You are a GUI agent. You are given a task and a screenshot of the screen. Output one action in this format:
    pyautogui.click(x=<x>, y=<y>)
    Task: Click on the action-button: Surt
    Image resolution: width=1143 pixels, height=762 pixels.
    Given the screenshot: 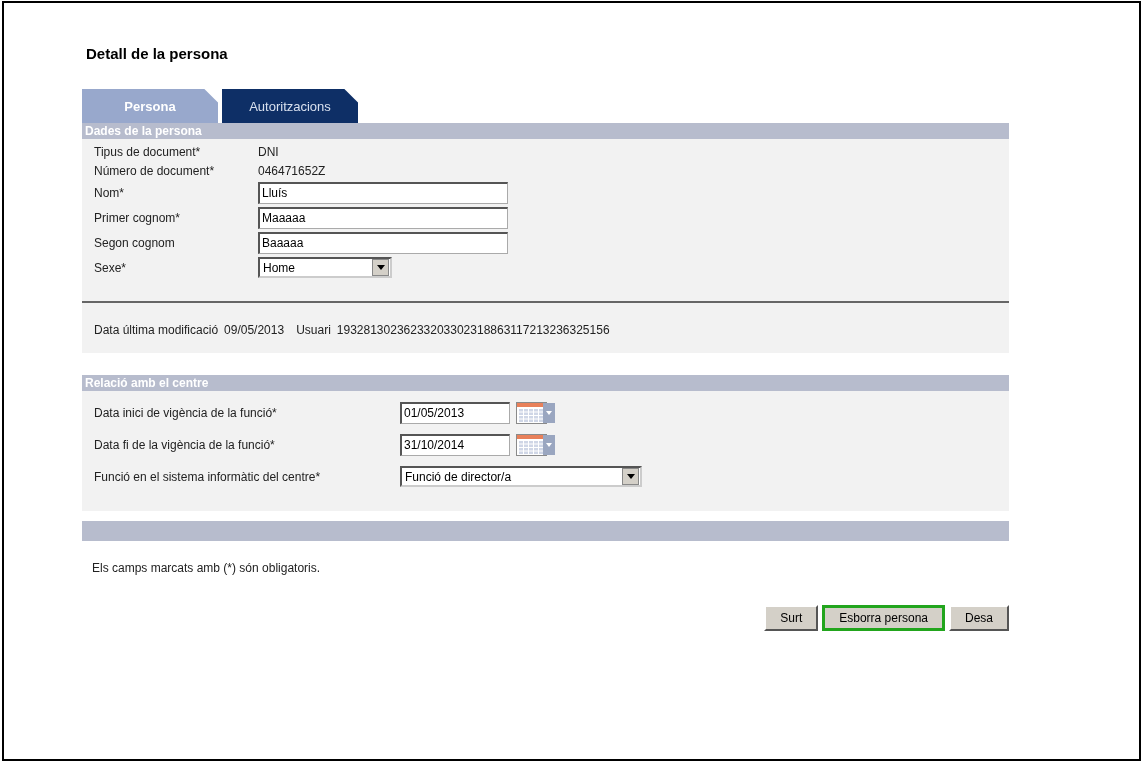 What is the action you would take?
    pyautogui.click(x=791, y=618)
    